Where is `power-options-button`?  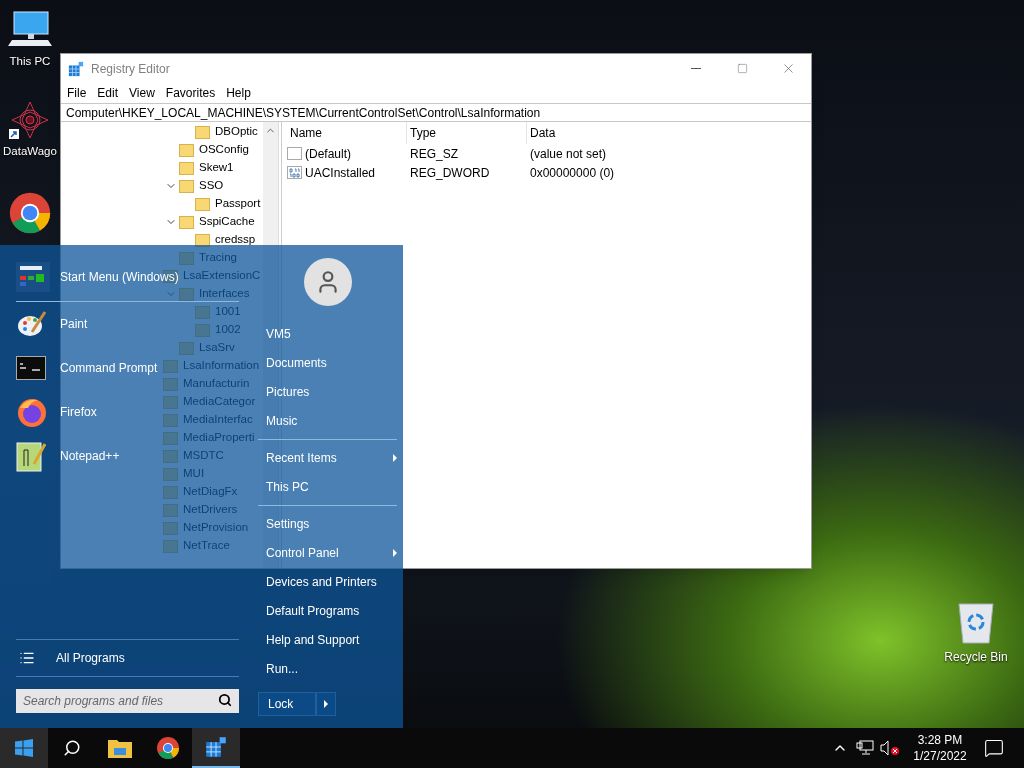
power-options-button is located at coordinates (326, 704).